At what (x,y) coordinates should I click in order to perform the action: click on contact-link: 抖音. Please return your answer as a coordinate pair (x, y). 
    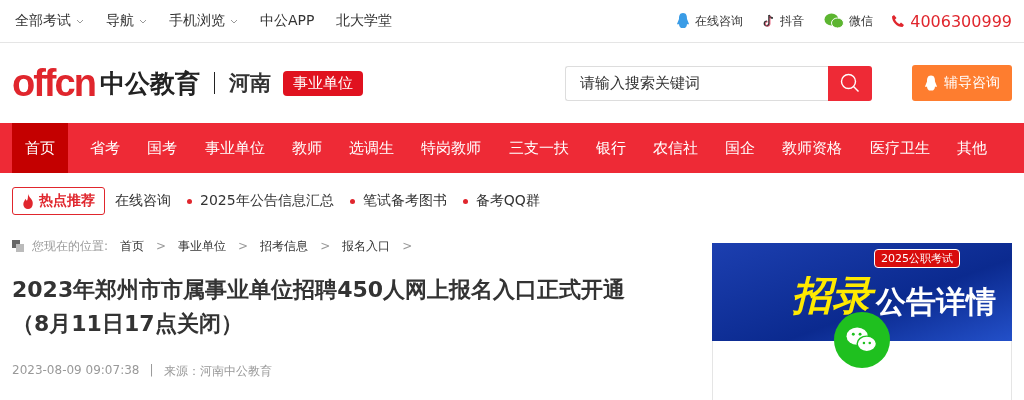
    Looking at the image, I should click on (784, 21).